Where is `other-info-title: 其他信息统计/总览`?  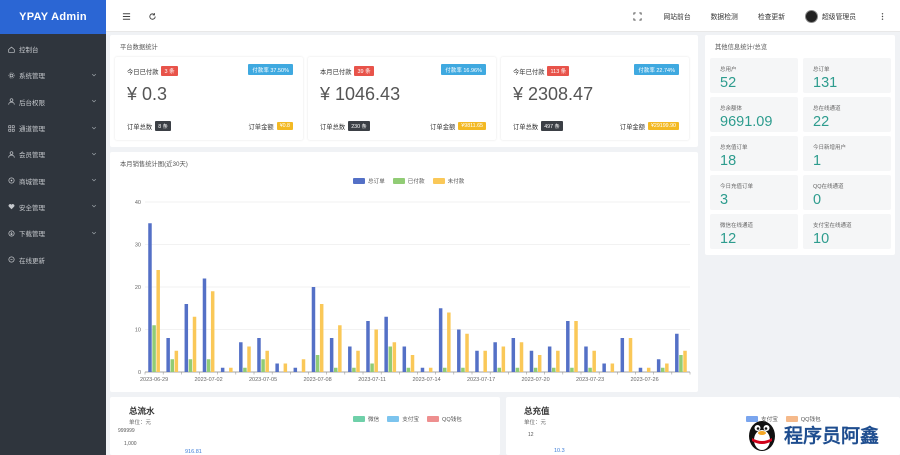 other-info-title: 其他信息统计/总览 is located at coordinates (741, 47).